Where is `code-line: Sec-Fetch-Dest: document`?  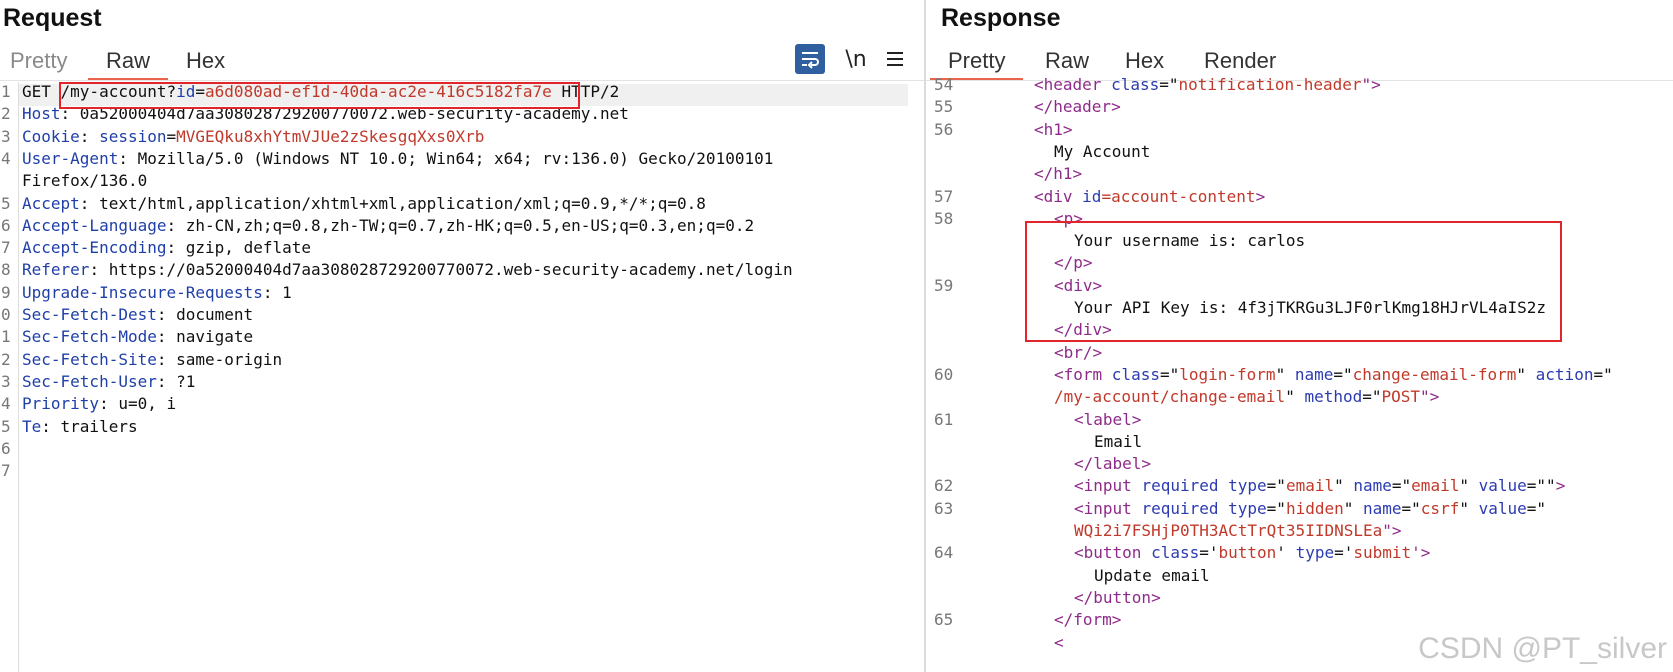 code-line: Sec-Fetch-Dest: document is located at coordinates (137, 314).